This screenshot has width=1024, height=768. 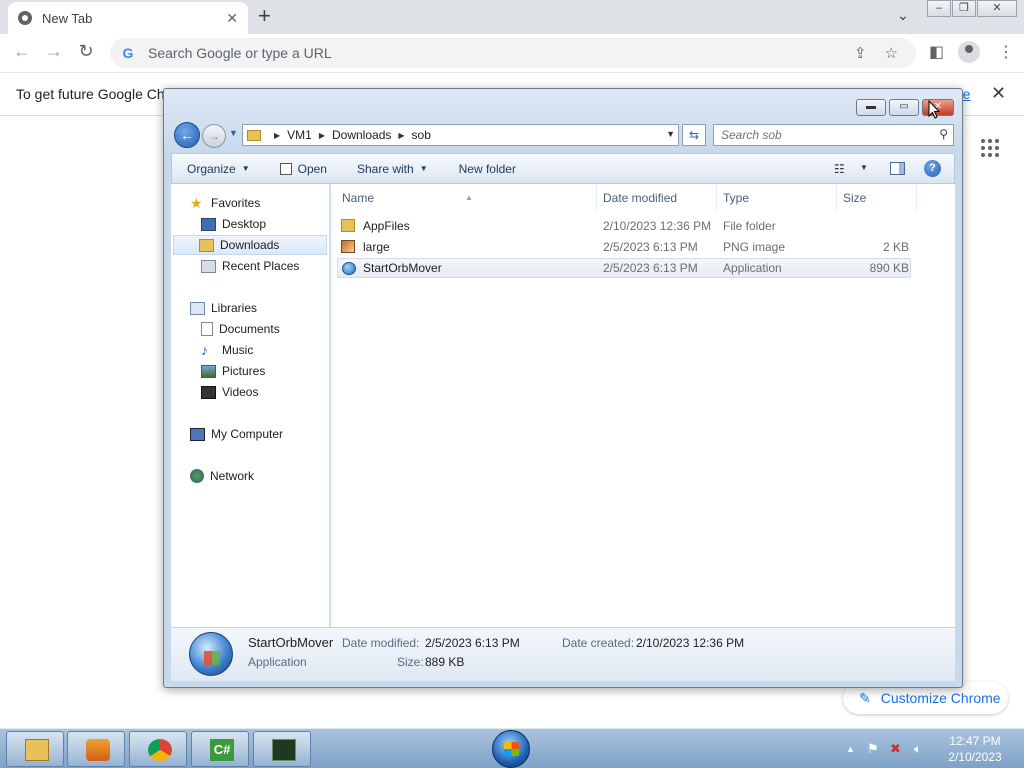 I want to click on nav-downloads-label: Downloads, so click(x=250, y=245).